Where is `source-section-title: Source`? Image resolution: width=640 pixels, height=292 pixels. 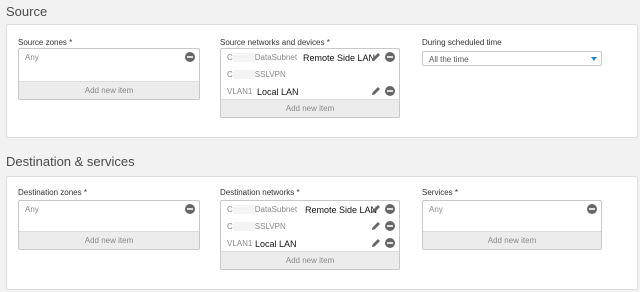
source-section-title: Source is located at coordinates (27, 11).